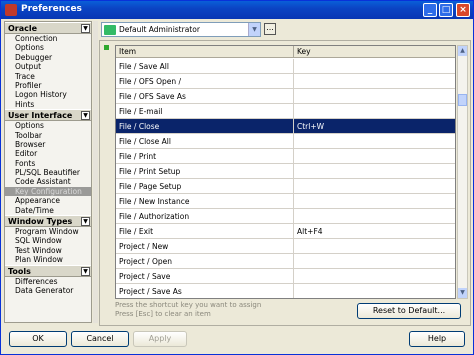  What do you see at coordinates (48, 57) in the screenshot?
I see `sidebar-item: Debugger` at bounding box center [48, 57].